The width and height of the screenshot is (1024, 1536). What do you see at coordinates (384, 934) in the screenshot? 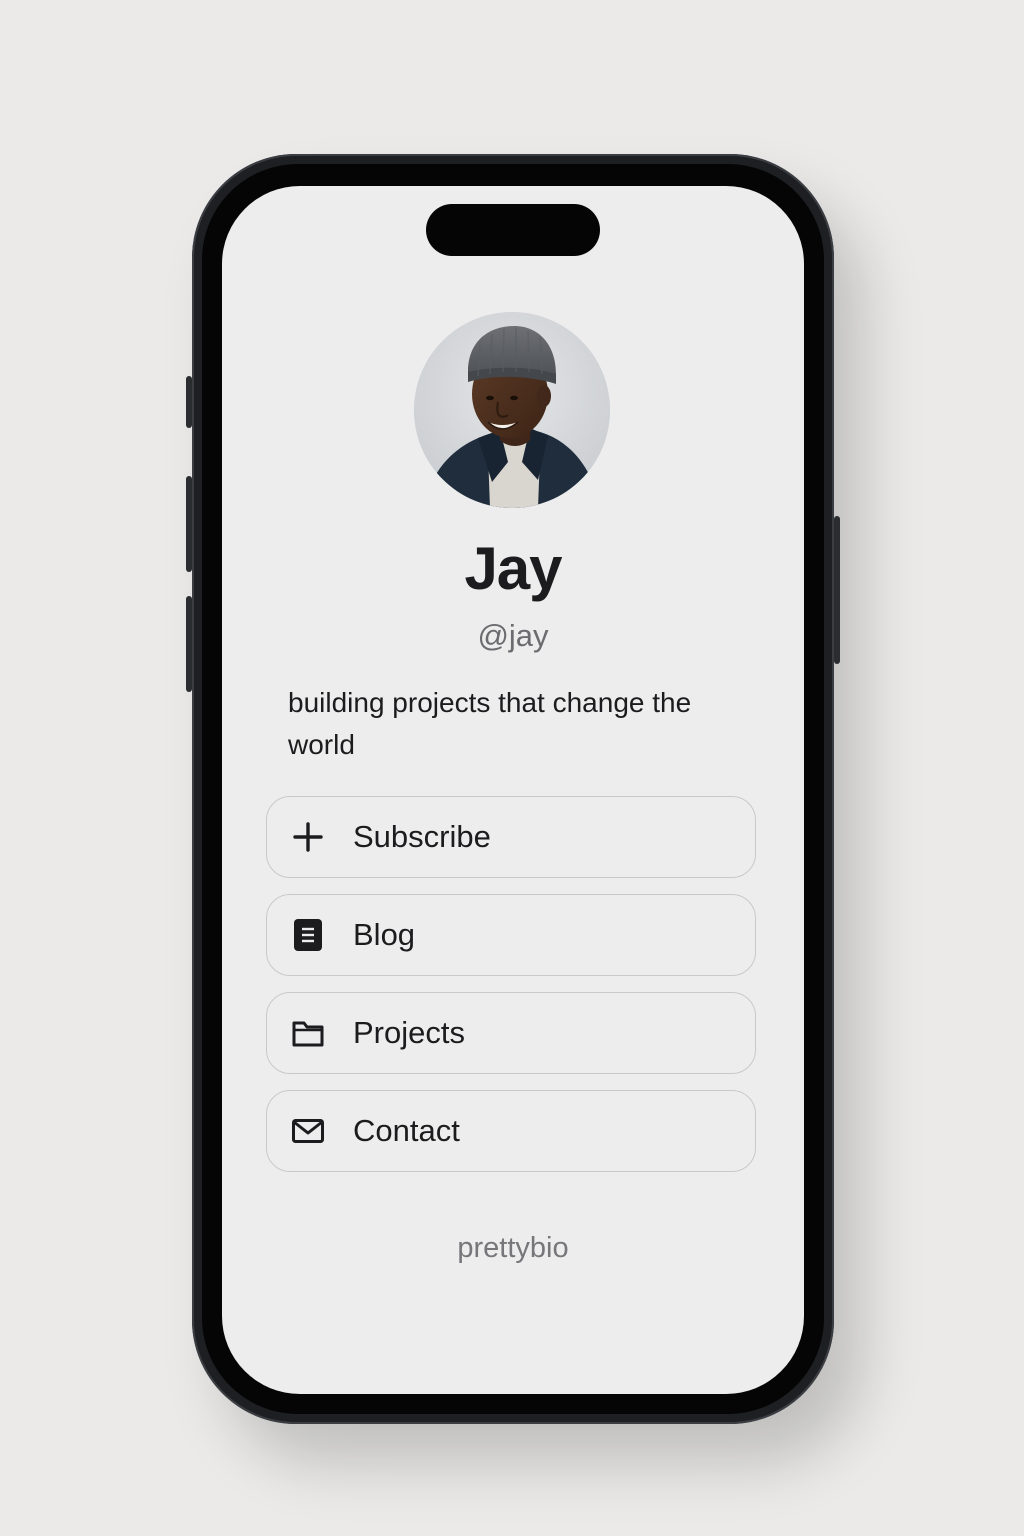
I see `blog-label: Blog` at bounding box center [384, 934].